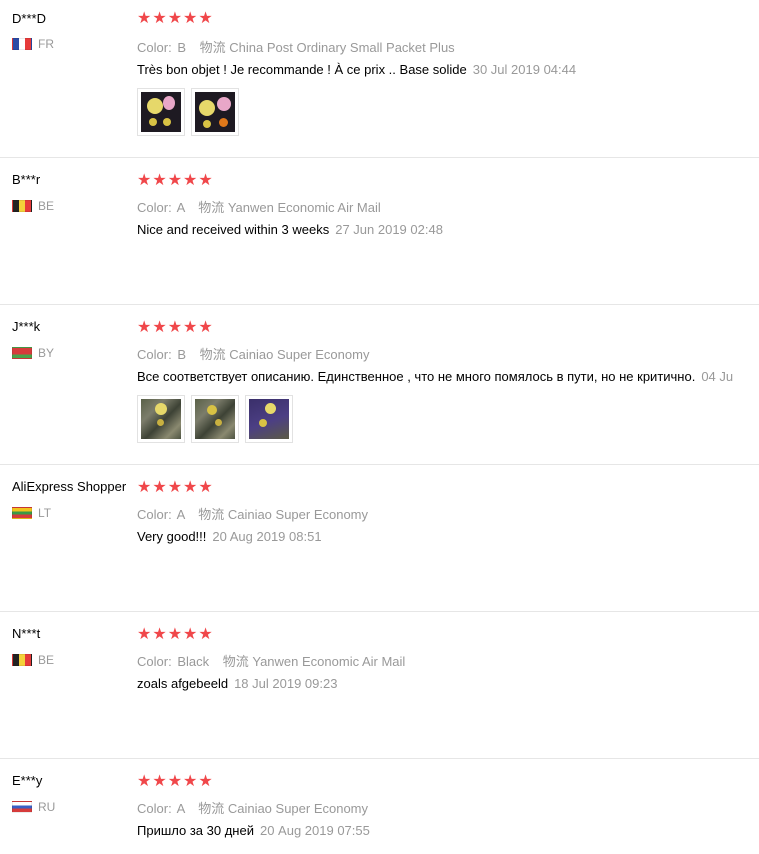 Image resolution: width=759 pixels, height=854 pixels. What do you see at coordinates (233, 229) in the screenshot?
I see `feedback-content: Nice and received within 3 weeks` at bounding box center [233, 229].